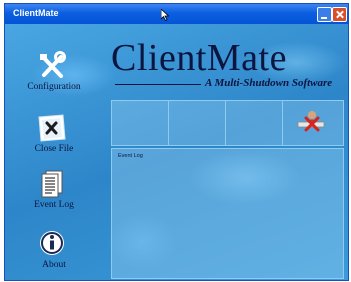  Describe the element at coordinates (199, 58) in the screenshot. I see `app-logo-title: ClientMate` at that location.